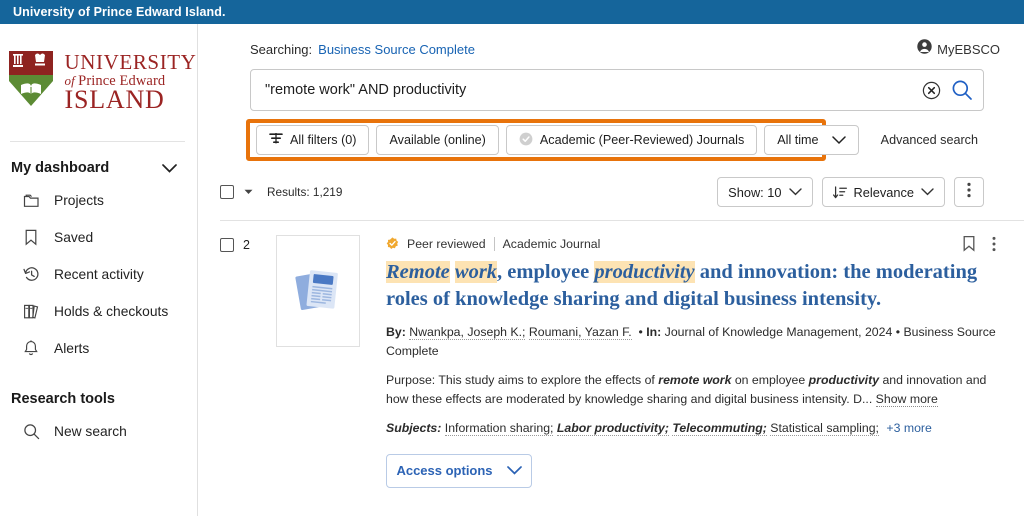 The height and width of the screenshot is (516, 1024). Describe the element at coordinates (418, 272) in the screenshot. I see `title-part: Remote` at that location.